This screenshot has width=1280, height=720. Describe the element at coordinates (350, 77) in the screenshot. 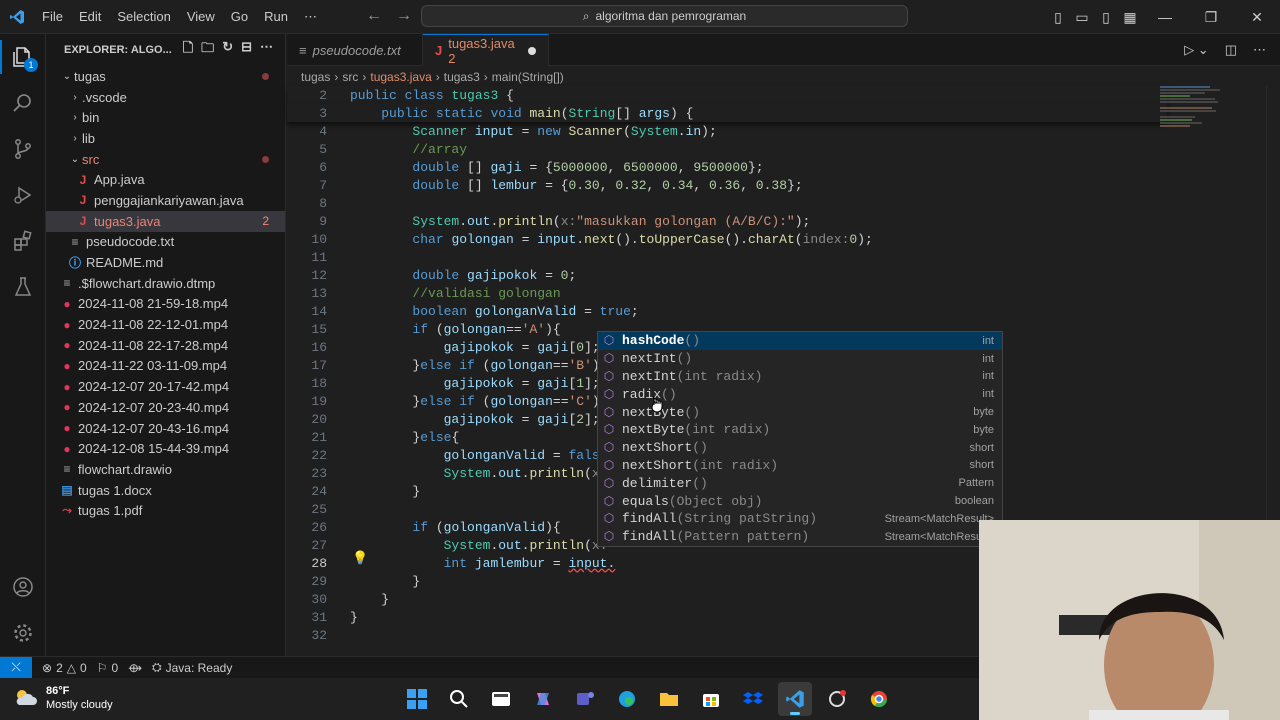

I see `breadcrumb-item: src` at that location.